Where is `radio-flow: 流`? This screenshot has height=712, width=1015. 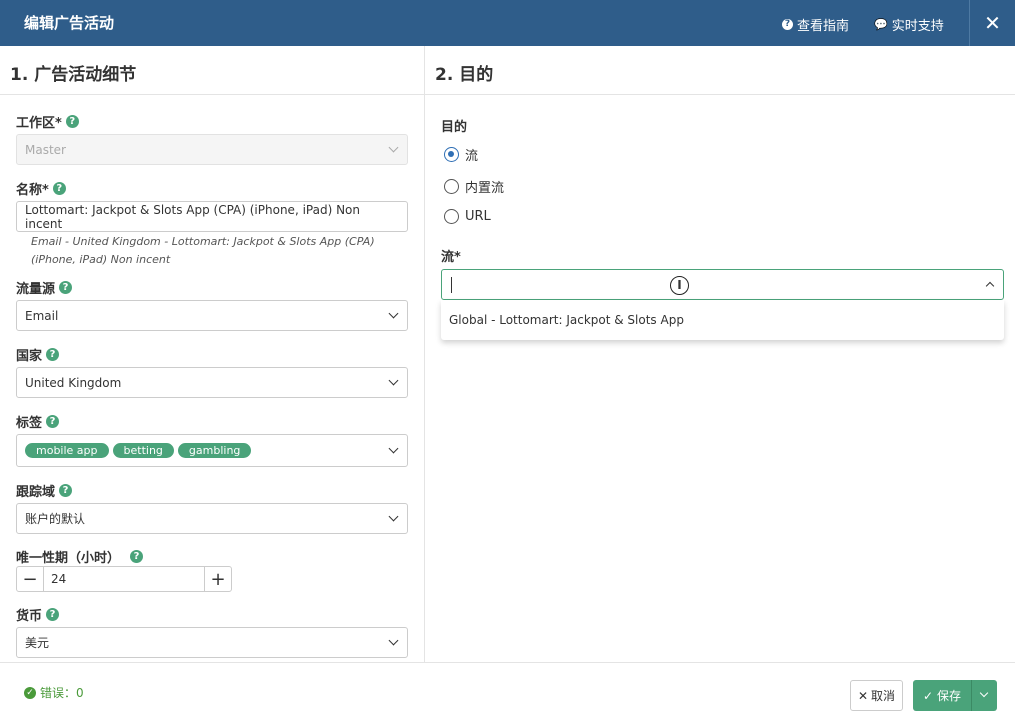 radio-flow: 流 is located at coordinates (461, 154).